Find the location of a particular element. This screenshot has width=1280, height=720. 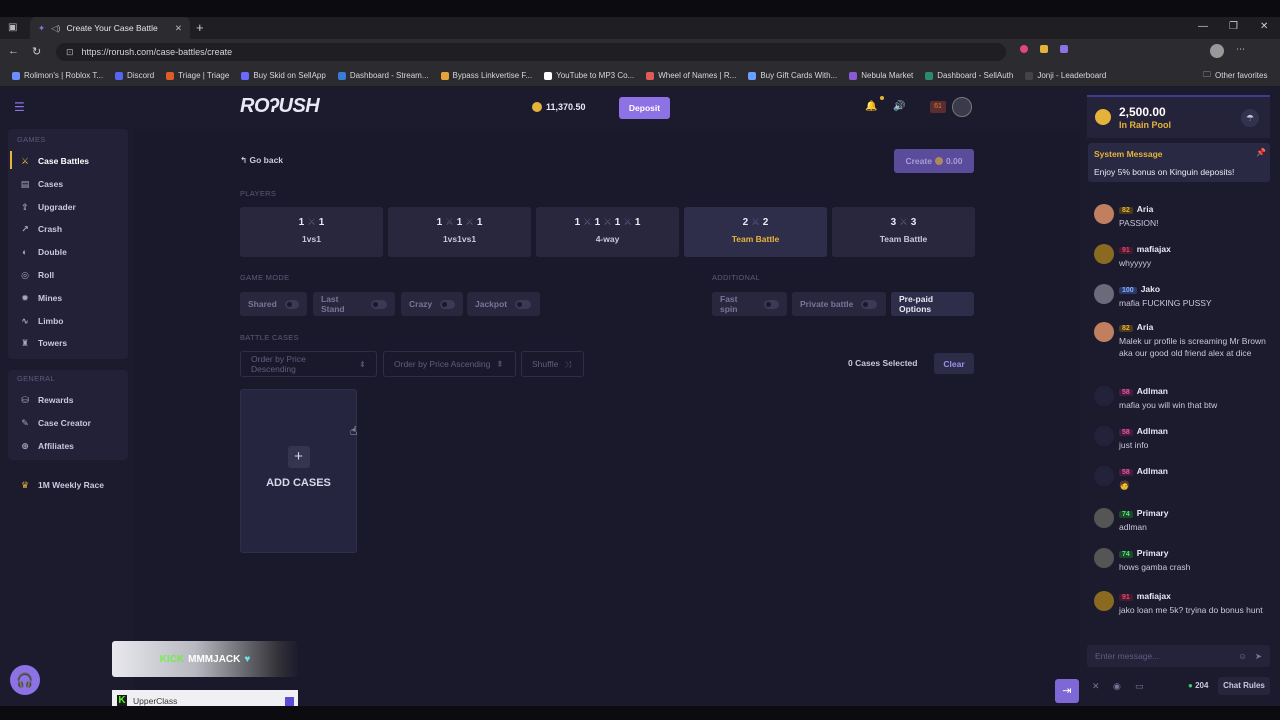

shuffle-button: Shuffle ⤨ is located at coordinates (552, 364).